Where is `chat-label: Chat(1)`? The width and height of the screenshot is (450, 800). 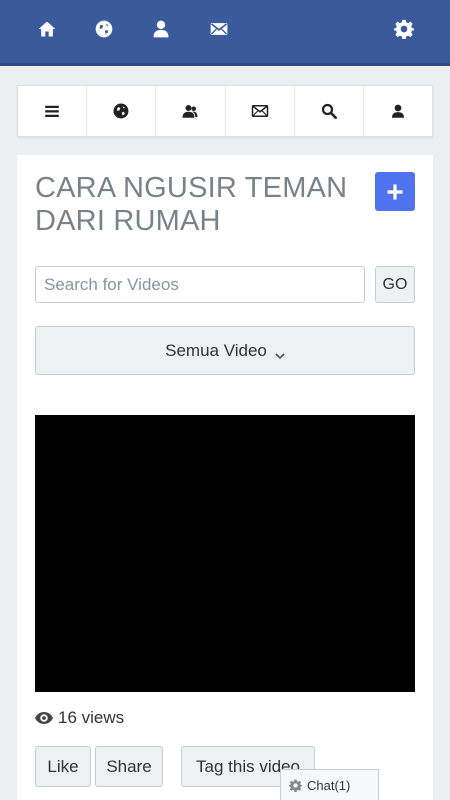 chat-label: Chat(1) is located at coordinates (329, 785).